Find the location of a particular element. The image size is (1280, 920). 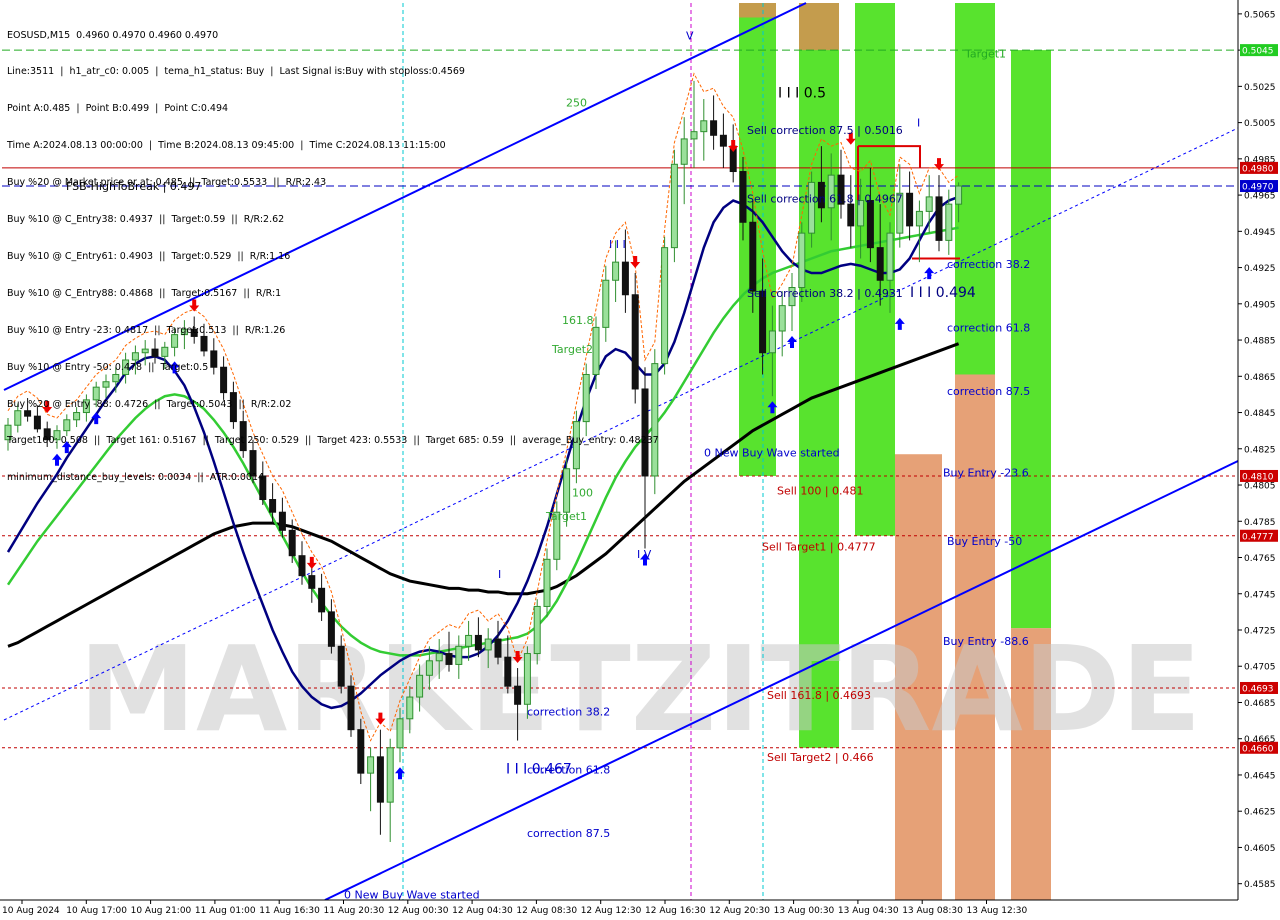

time-tick-label: 10 Aug 2024 is located at coordinates (31, 911).